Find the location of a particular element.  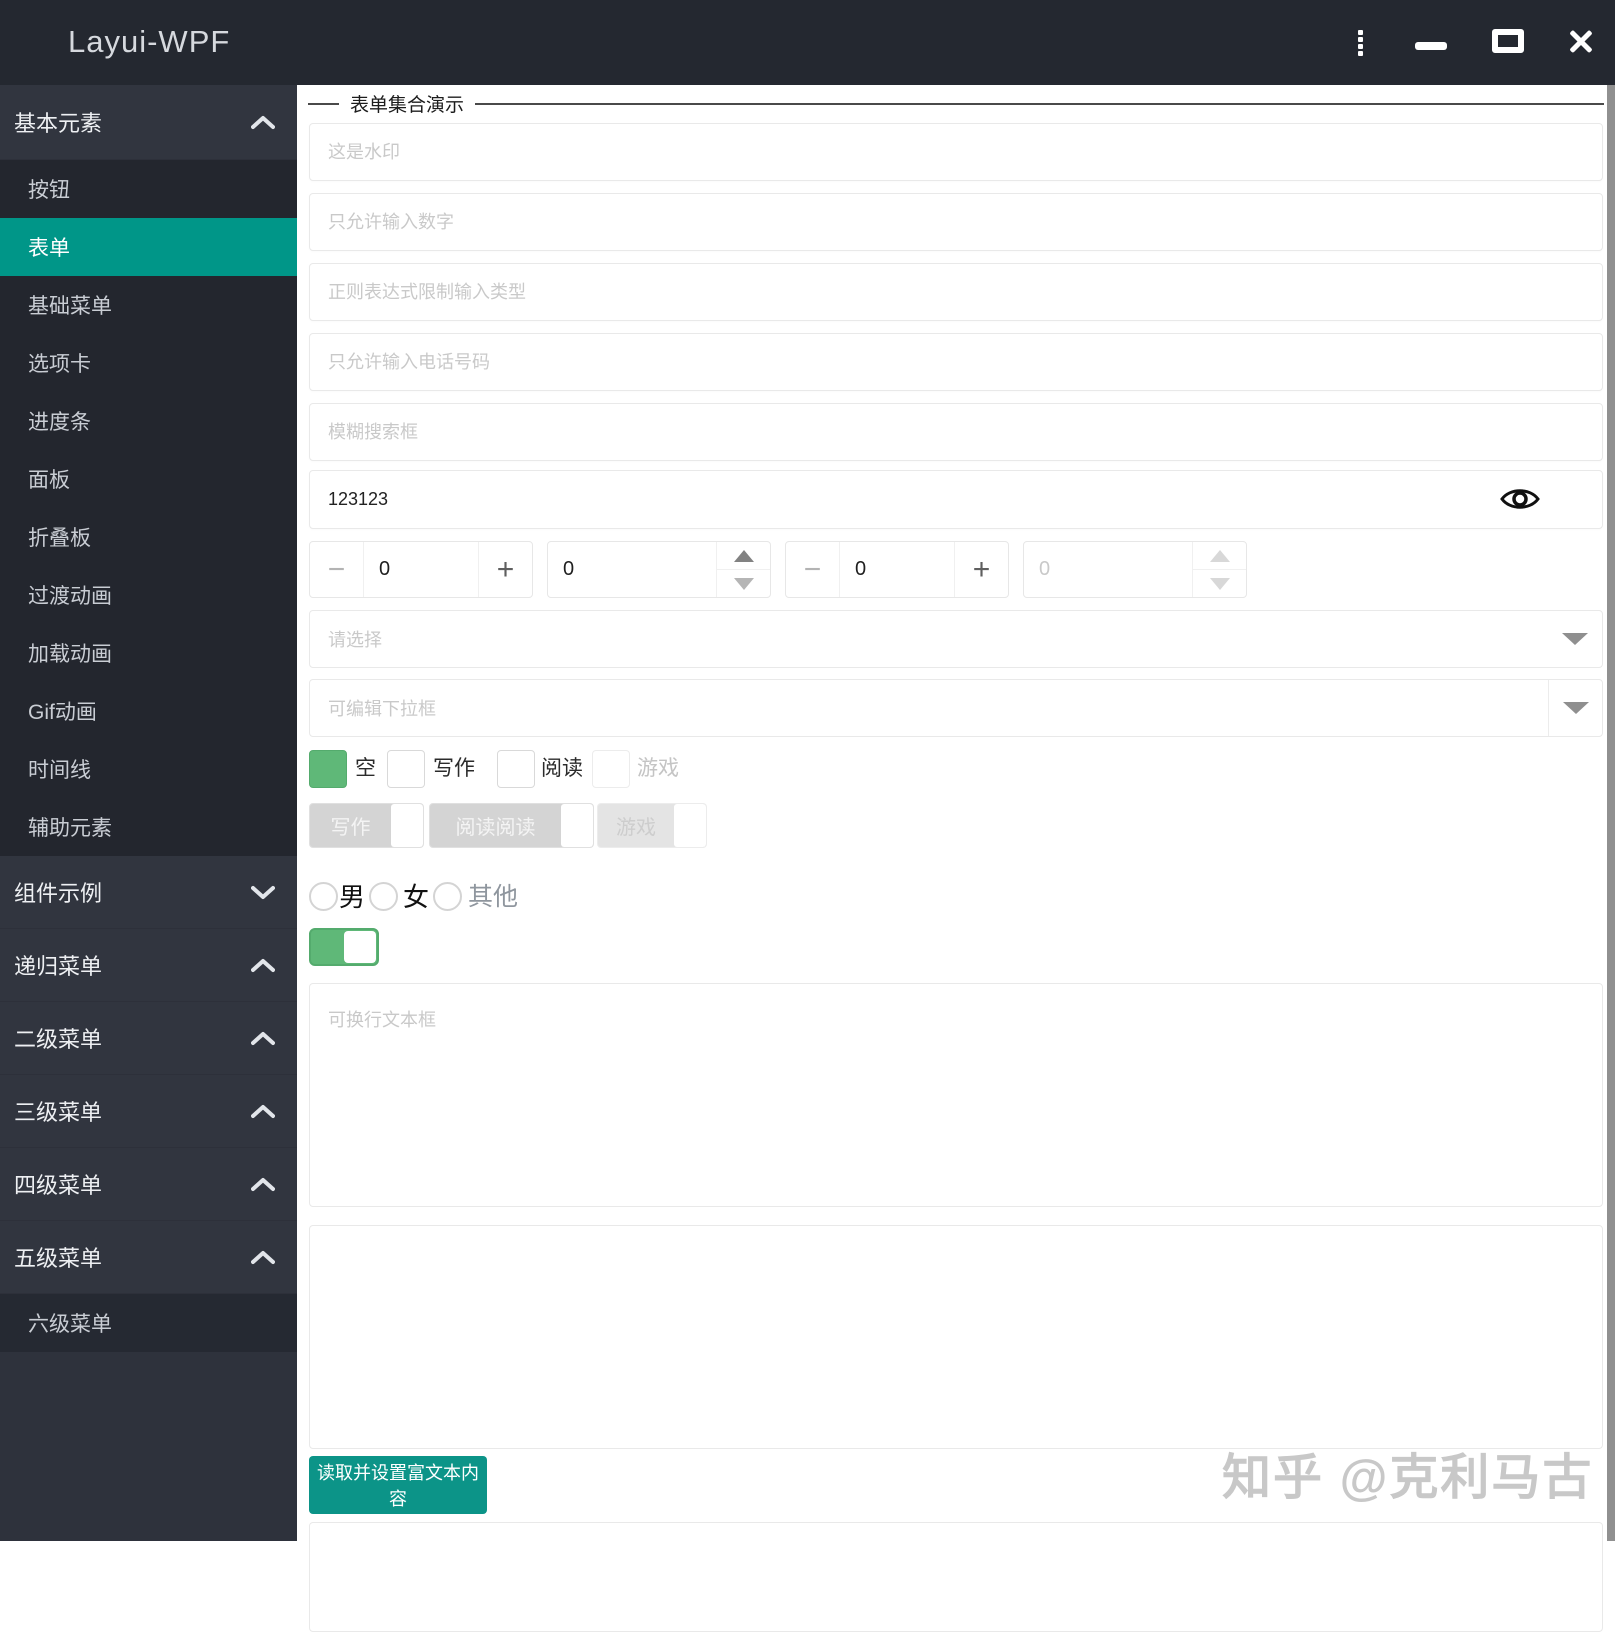

title-bar: Layui-WPF is located at coordinates (807, 42).